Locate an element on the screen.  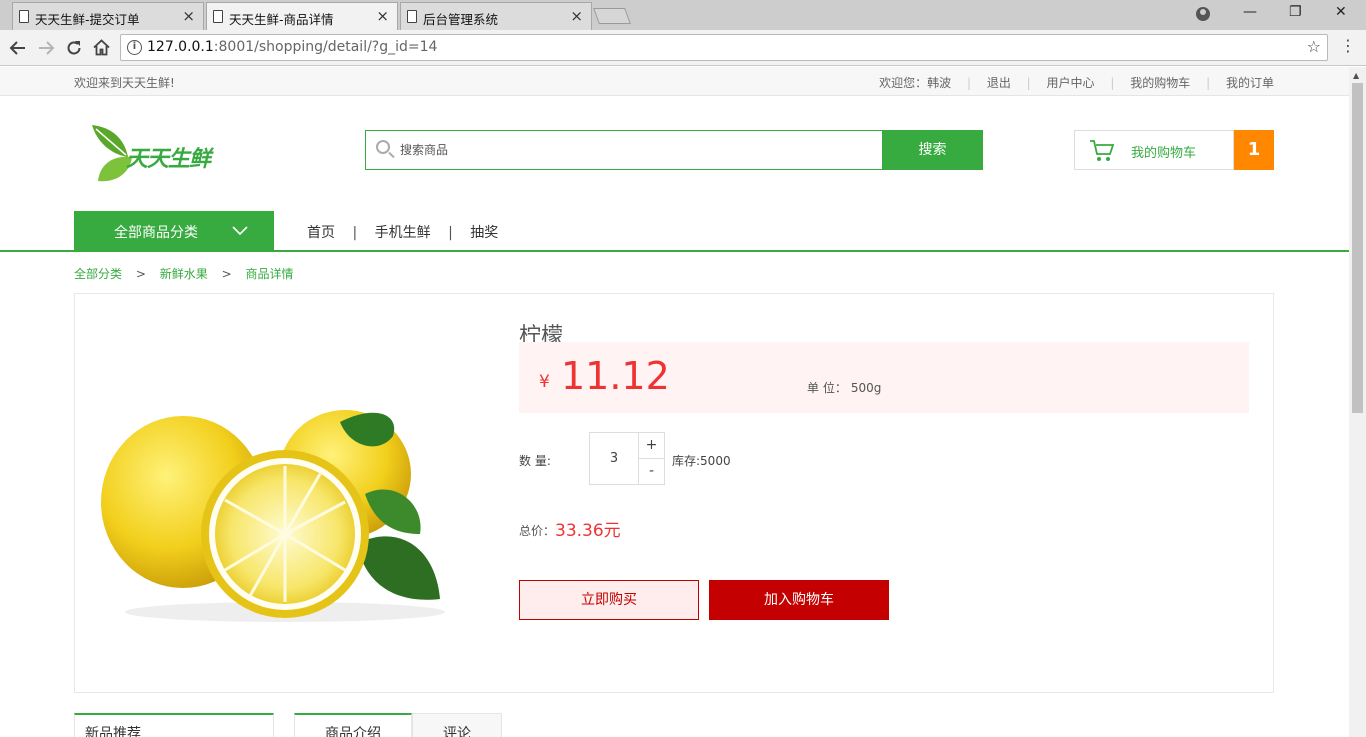
all-categories-button: 全部商品分类 is located at coordinates (174, 231).